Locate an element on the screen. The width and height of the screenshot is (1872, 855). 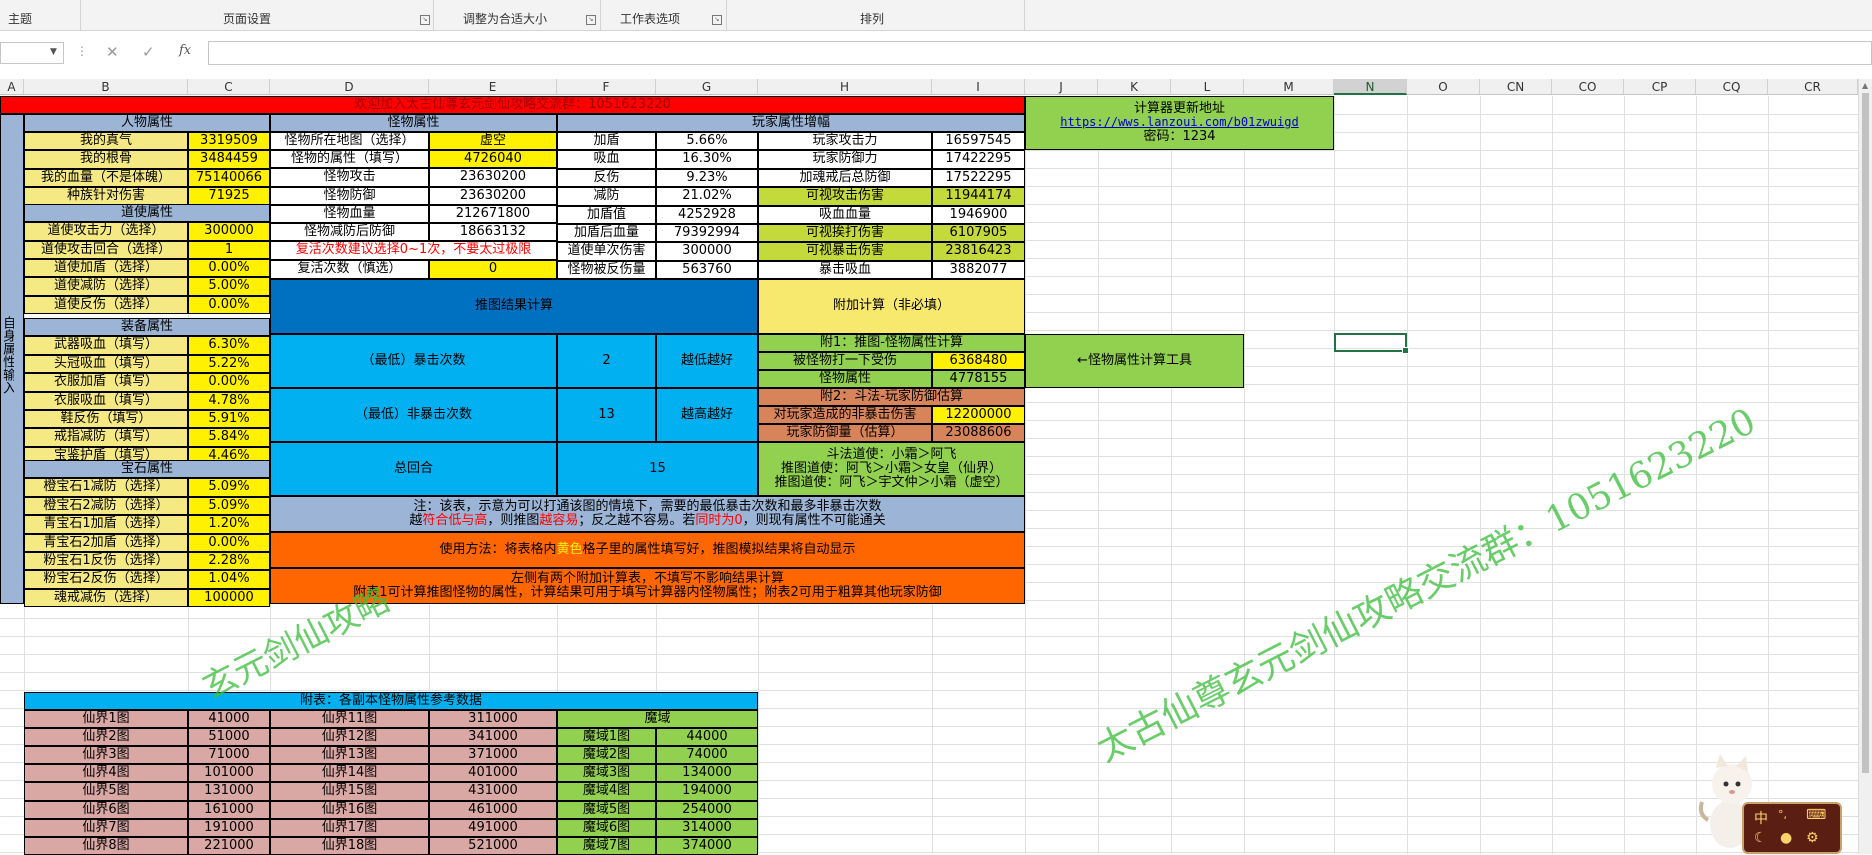
monster-value: 18663132 is located at coordinates (493, 232).